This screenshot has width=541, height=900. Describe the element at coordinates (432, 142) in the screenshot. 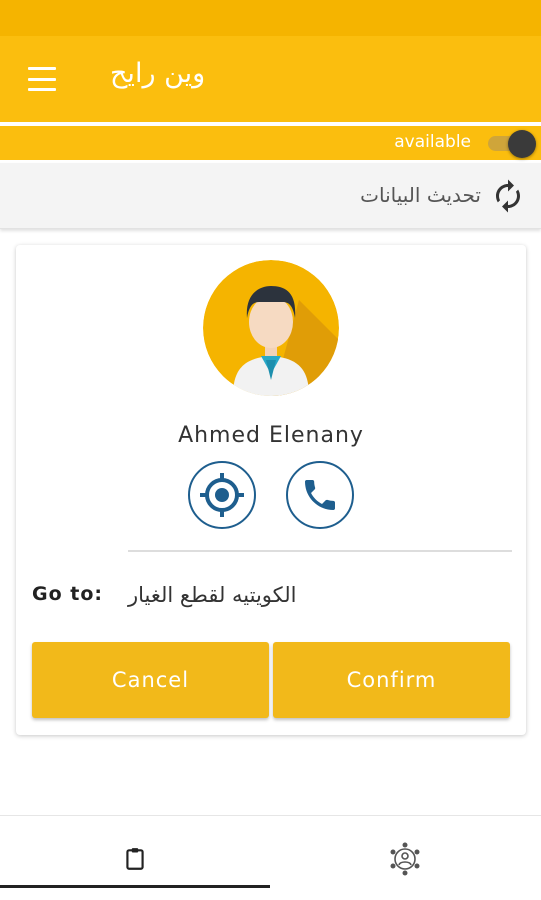

I see `availability-label: available` at that location.